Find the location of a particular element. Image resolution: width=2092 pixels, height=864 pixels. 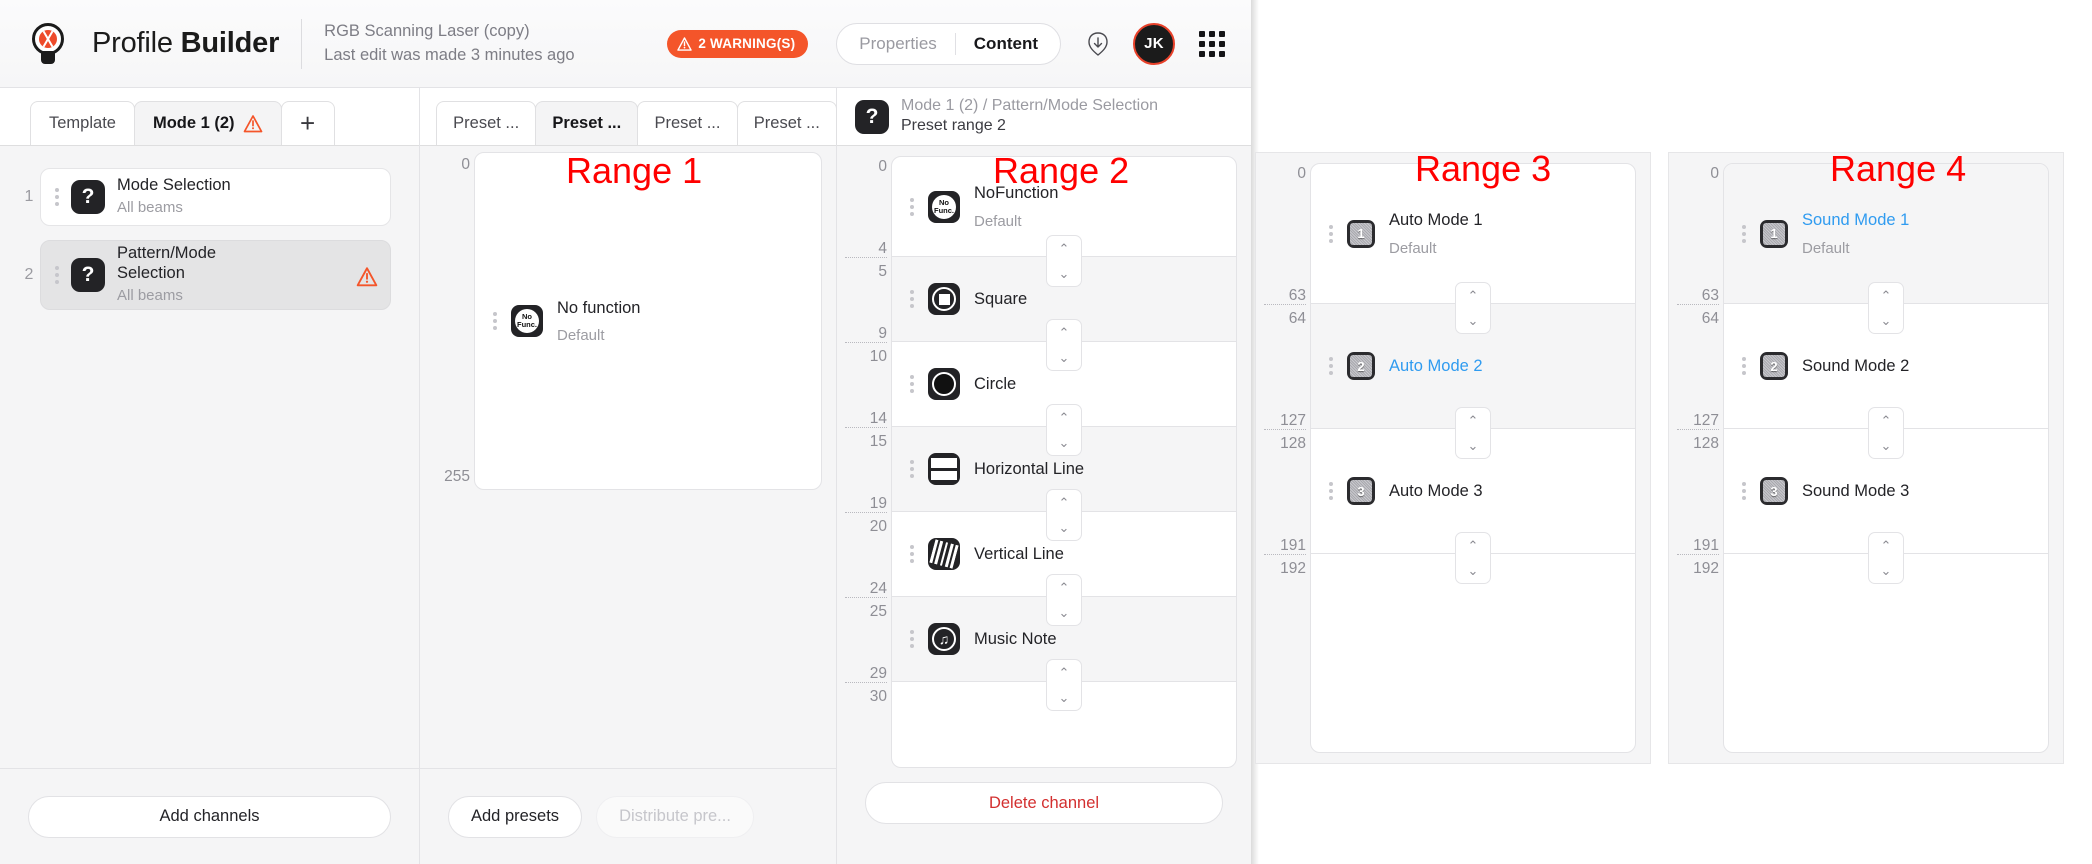

list-item: 1 Sound Mode 1 Default ⌃ ⌄ is located at coordinates (1886, 249).